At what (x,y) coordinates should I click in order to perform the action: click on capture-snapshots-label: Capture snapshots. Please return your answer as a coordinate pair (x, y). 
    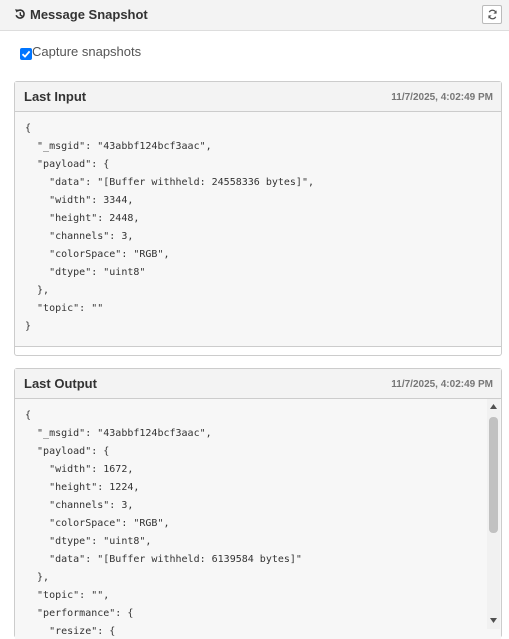
    Looking at the image, I should click on (87, 51).